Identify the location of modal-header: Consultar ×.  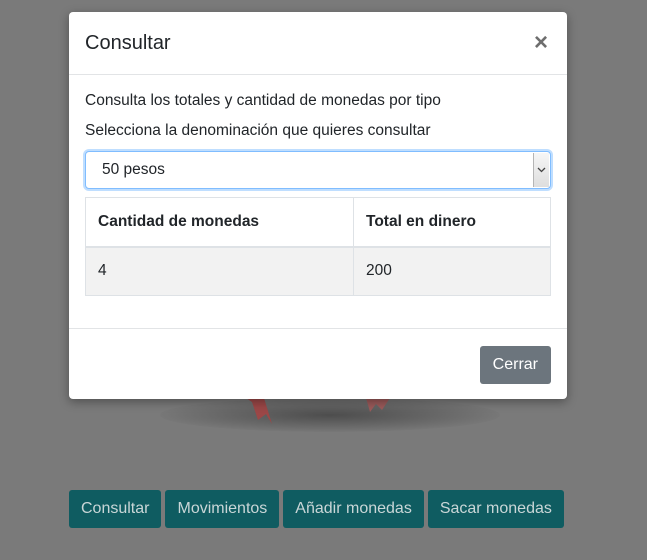
(318, 43).